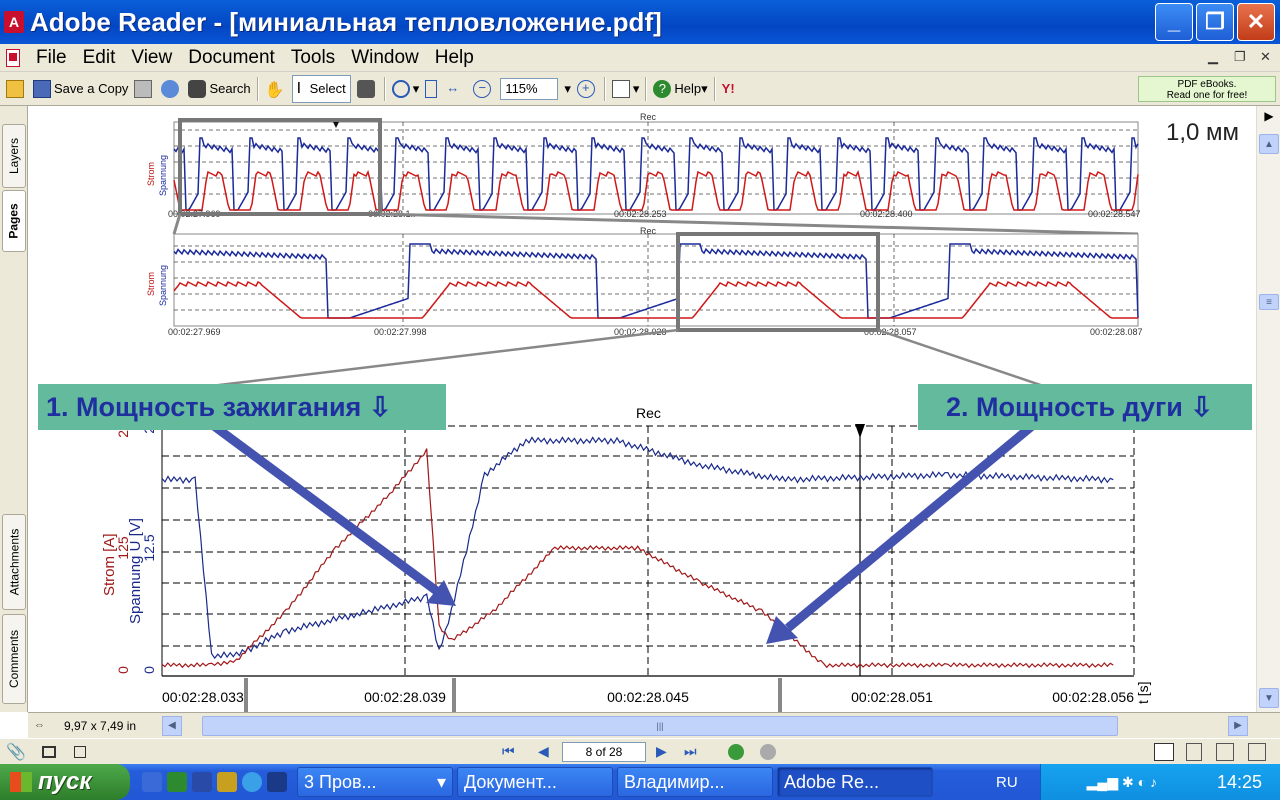 This screenshot has width=1280, height=800. What do you see at coordinates (1240, 57) in the screenshot?
I see `doc-restore-button: ❐` at bounding box center [1240, 57].